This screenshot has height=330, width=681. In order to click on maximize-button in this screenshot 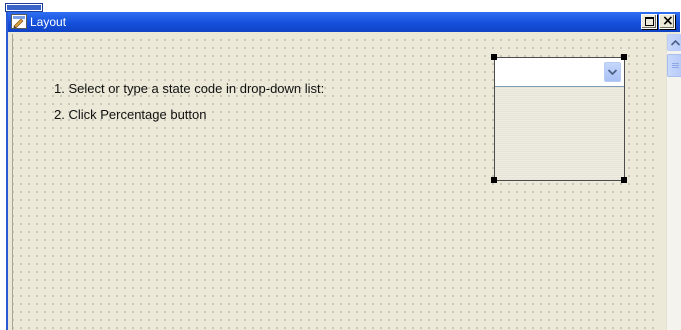, I will do `click(649, 21)`.